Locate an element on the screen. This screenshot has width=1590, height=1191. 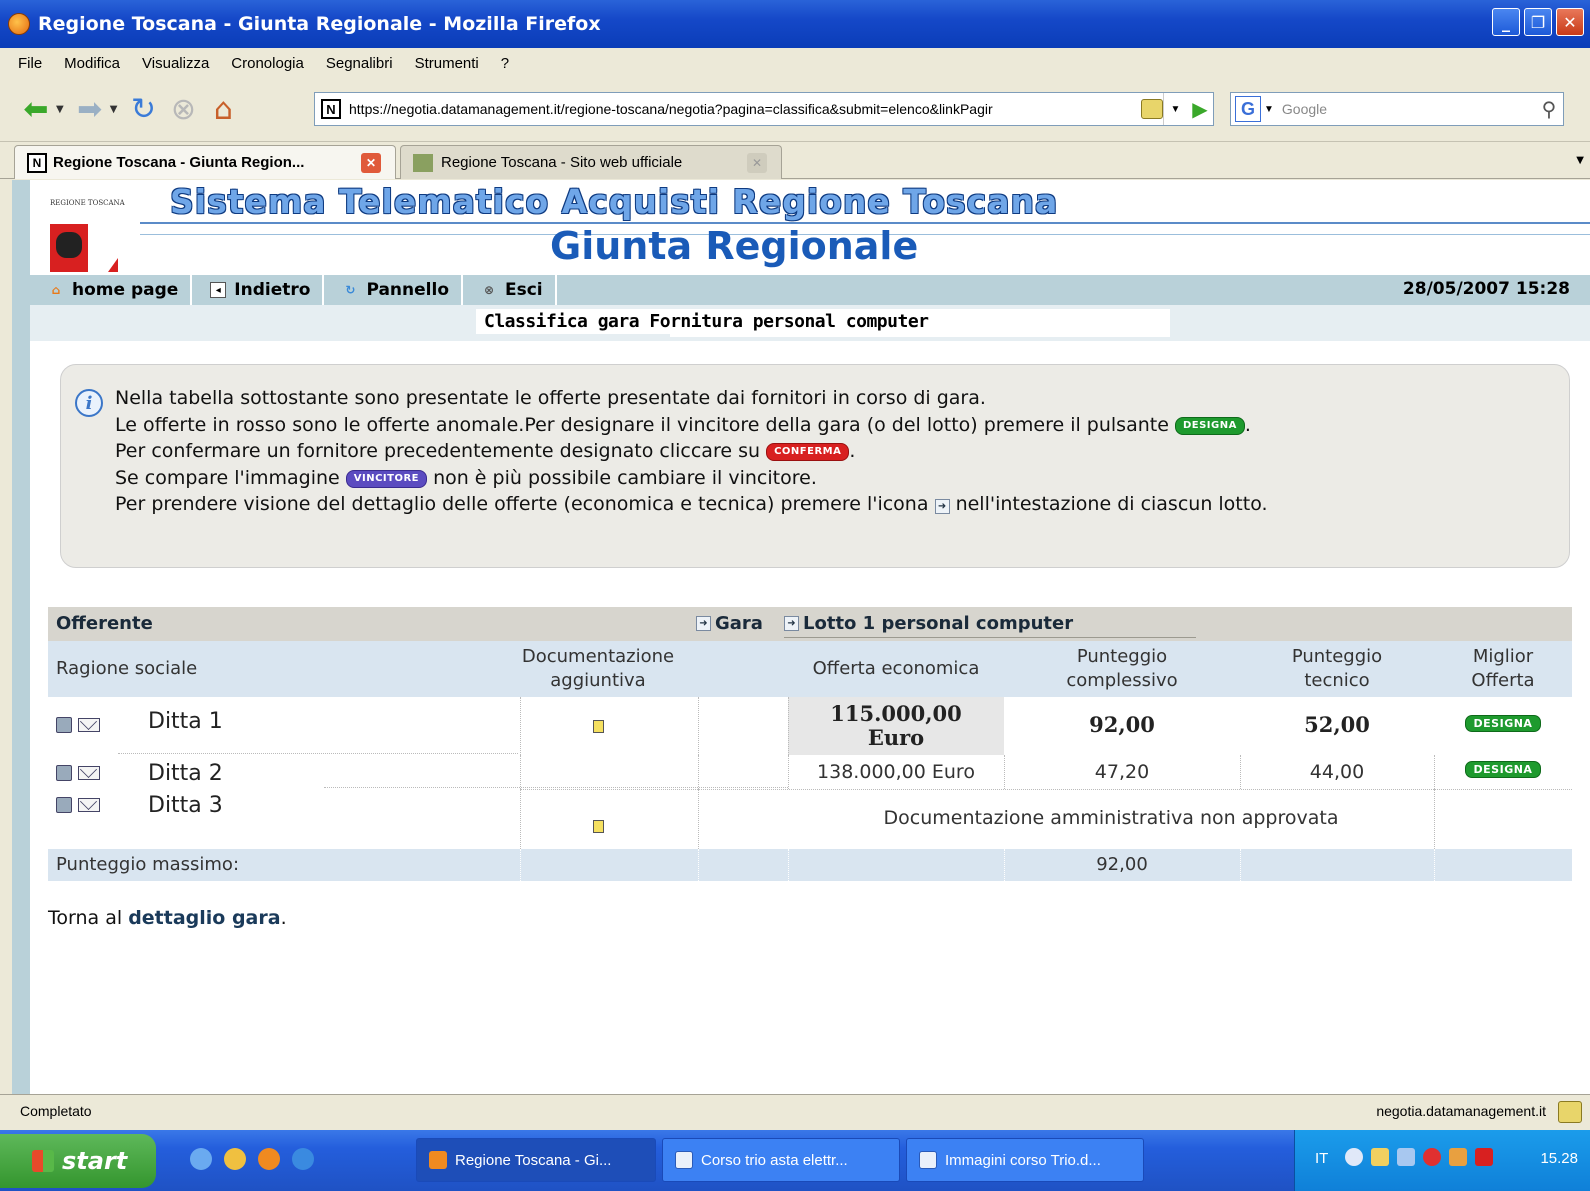
tab-label: Regione Toscana - Sito web ufficiale is located at coordinates (562, 162).